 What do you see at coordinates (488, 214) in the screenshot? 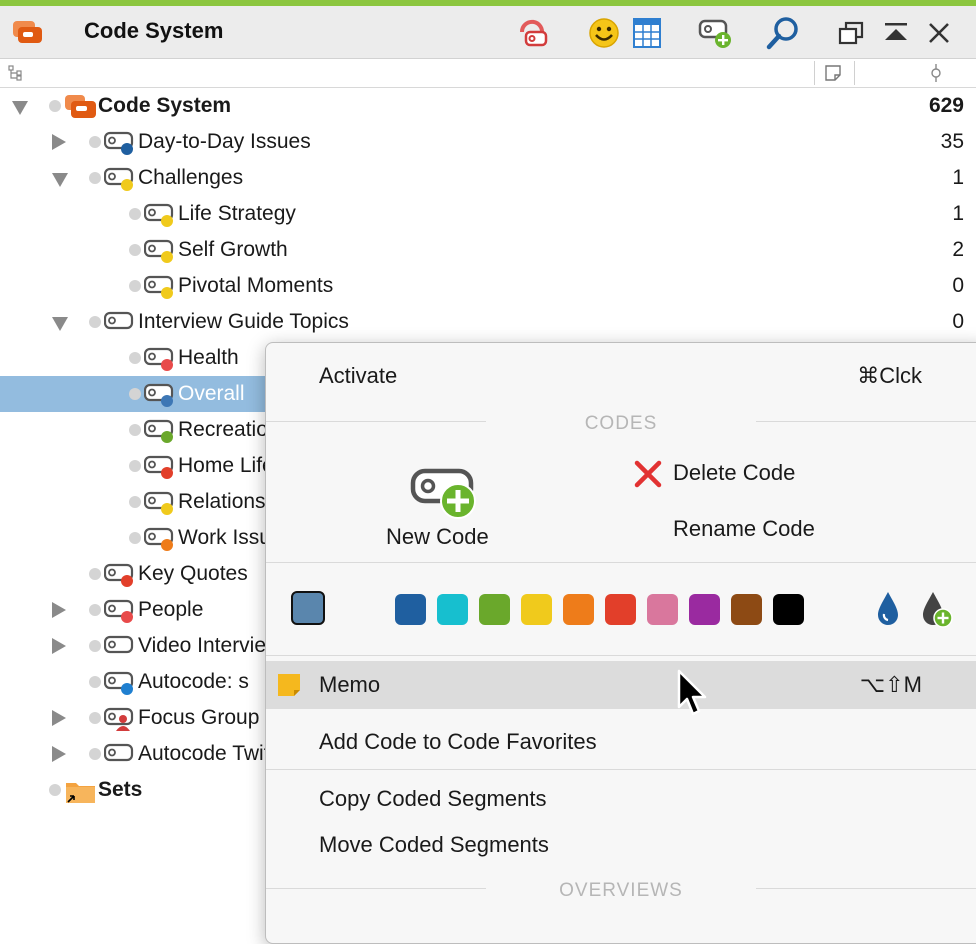
I see `tree-row: Life Strategy 1` at bounding box center [488, 214].